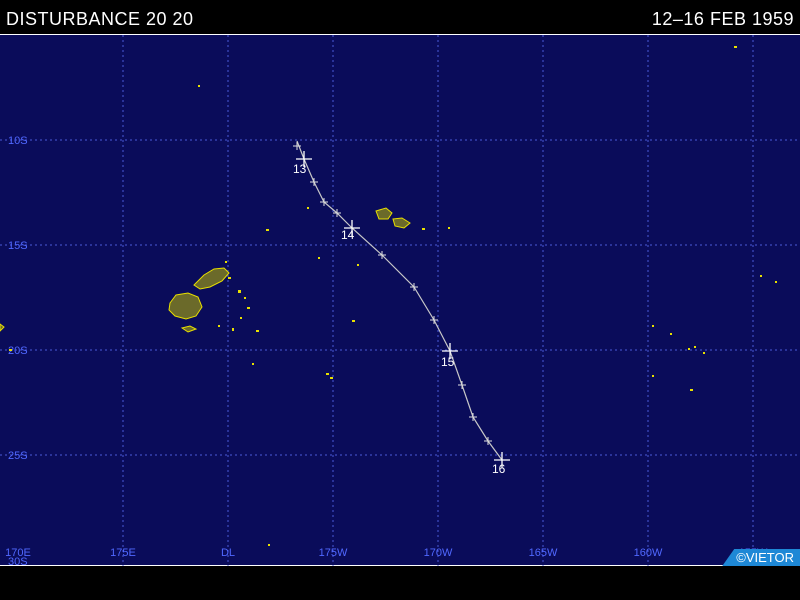  Describe the element at coordinates (648, 553) in the screenshot. I see `lon-label-160w: 160W` at that location.